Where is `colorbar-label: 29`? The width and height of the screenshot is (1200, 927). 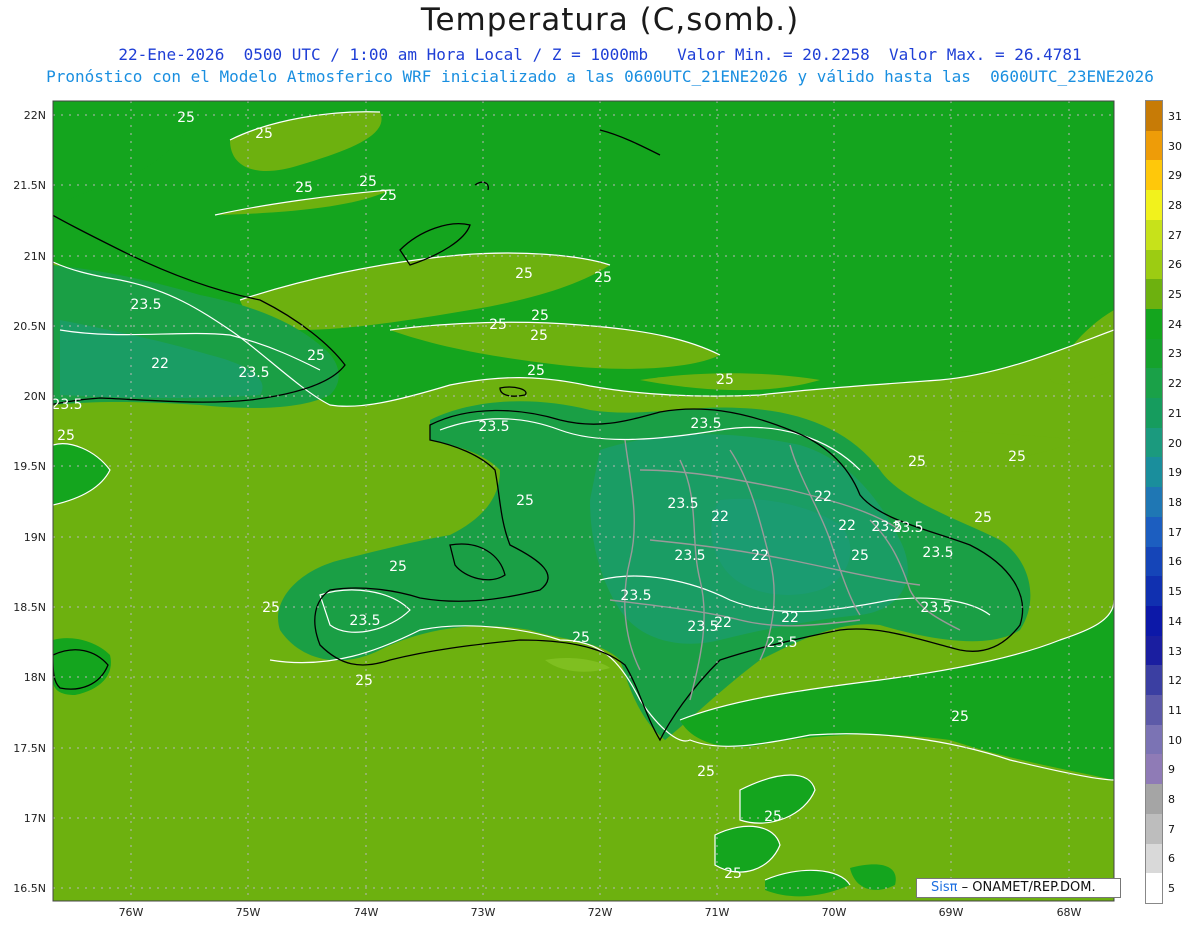
colorbar-label: 29 is located at coordinates (1175, 176).